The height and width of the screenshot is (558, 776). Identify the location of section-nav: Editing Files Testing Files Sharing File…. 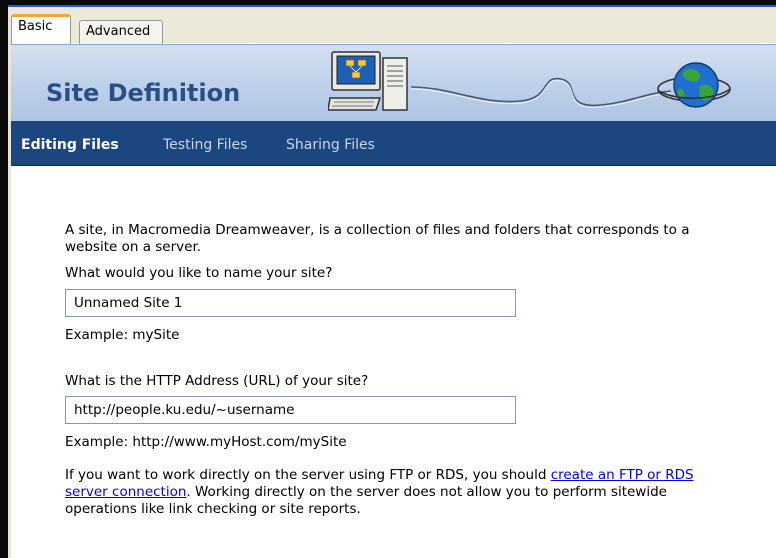
(393, 143).